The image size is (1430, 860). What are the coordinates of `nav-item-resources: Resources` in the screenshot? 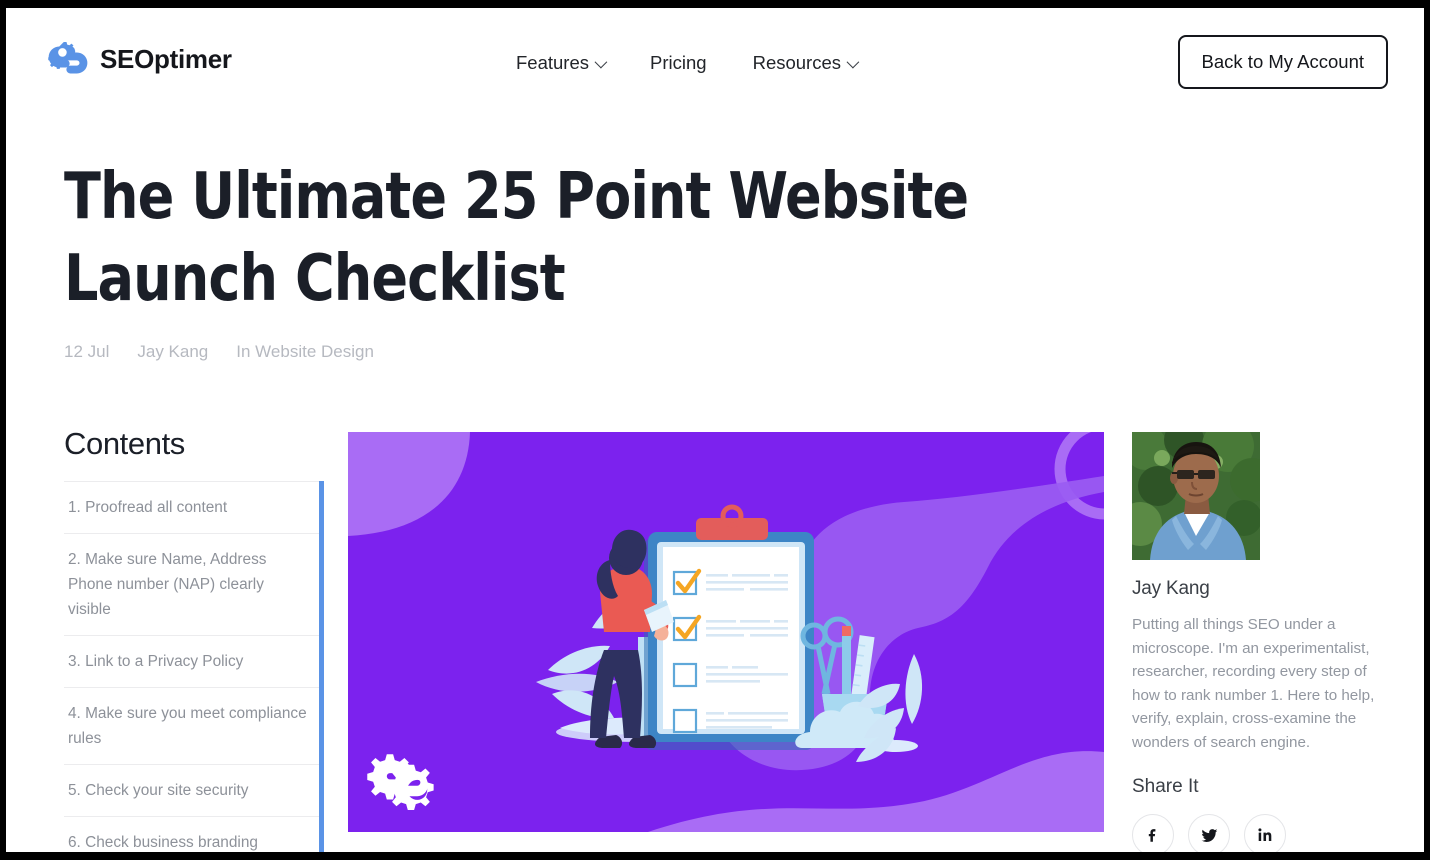 It's located at (806, 63).